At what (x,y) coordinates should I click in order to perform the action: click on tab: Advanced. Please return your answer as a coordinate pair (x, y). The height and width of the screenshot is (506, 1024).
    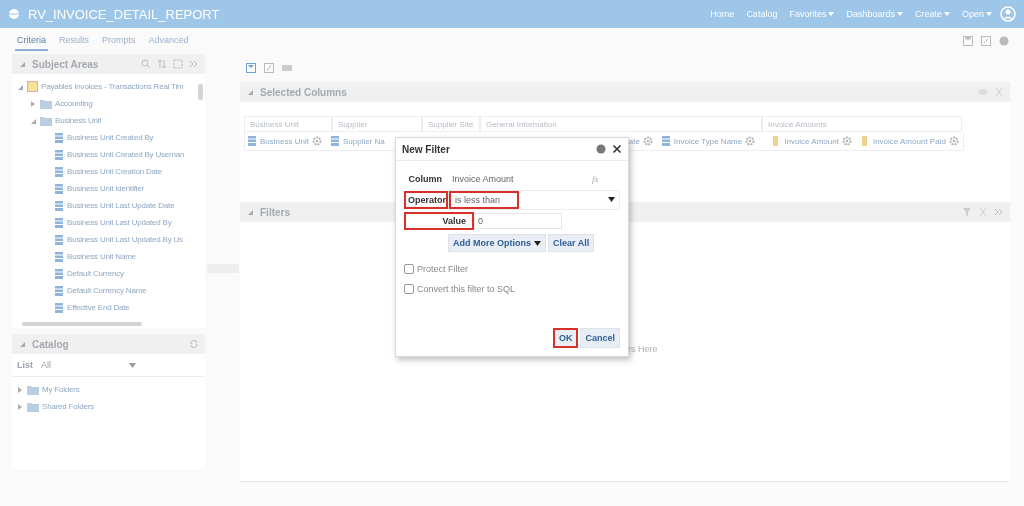
    Looking at the image, I should click on (168, 41).